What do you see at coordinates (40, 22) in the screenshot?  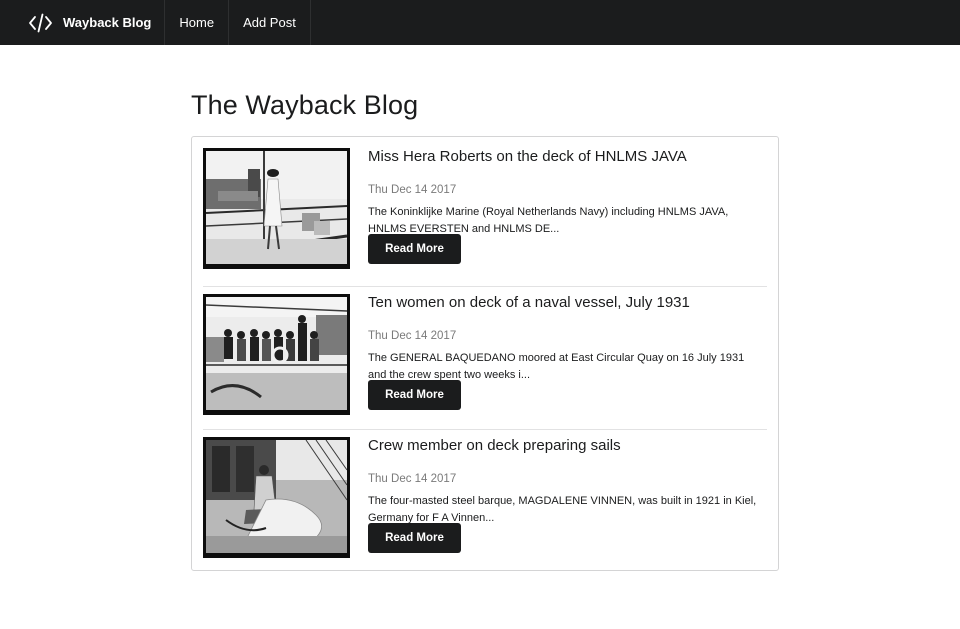 I see `code-icon` at bounding box center [40, 22].